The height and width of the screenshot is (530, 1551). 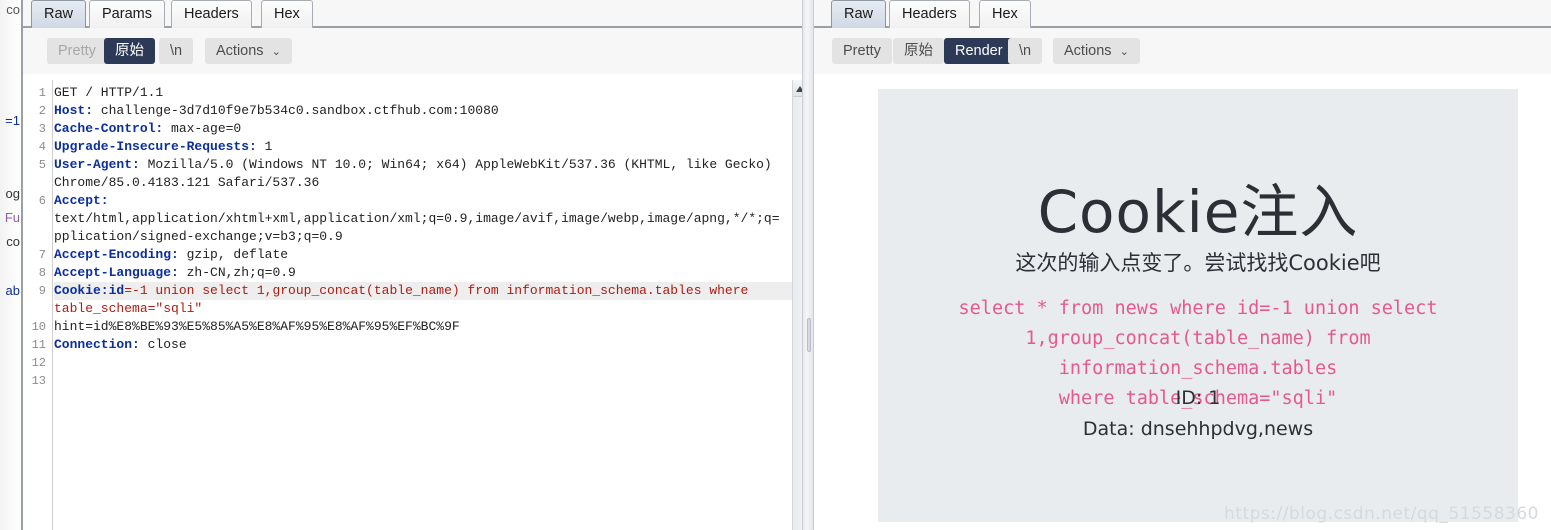 What do you see at coordinates (809, 335) in the screenshot?
I see `splitter-grip` at bounding box center [809, 335].